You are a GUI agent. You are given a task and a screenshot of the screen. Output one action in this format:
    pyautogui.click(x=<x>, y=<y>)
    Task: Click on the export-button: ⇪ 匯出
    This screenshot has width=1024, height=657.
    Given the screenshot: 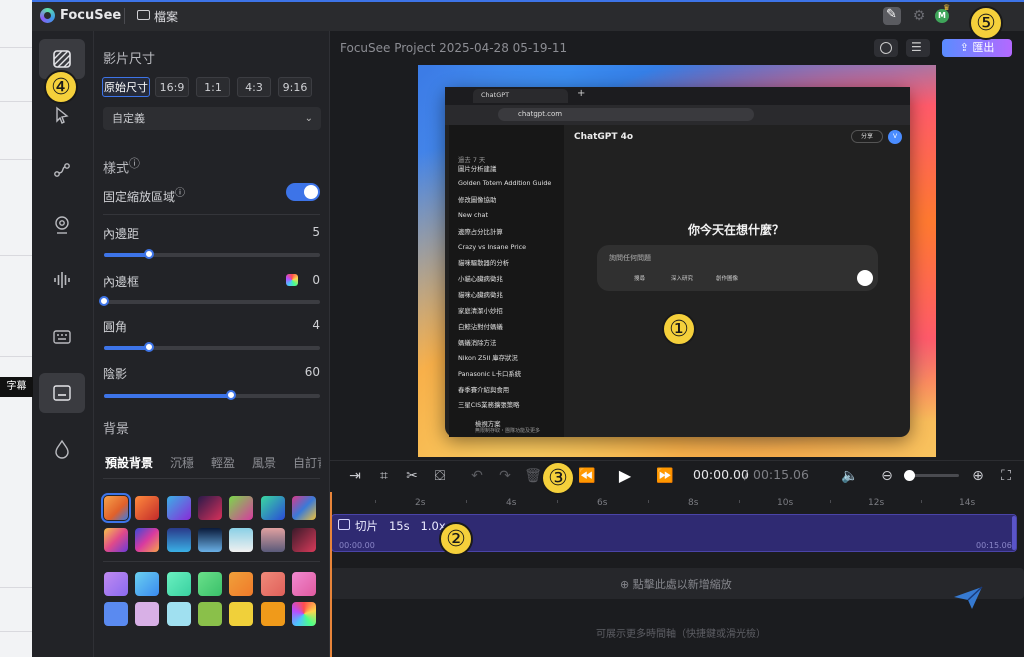 What is the action you would take?
    pyautogui.click(x=977, y=48)
    